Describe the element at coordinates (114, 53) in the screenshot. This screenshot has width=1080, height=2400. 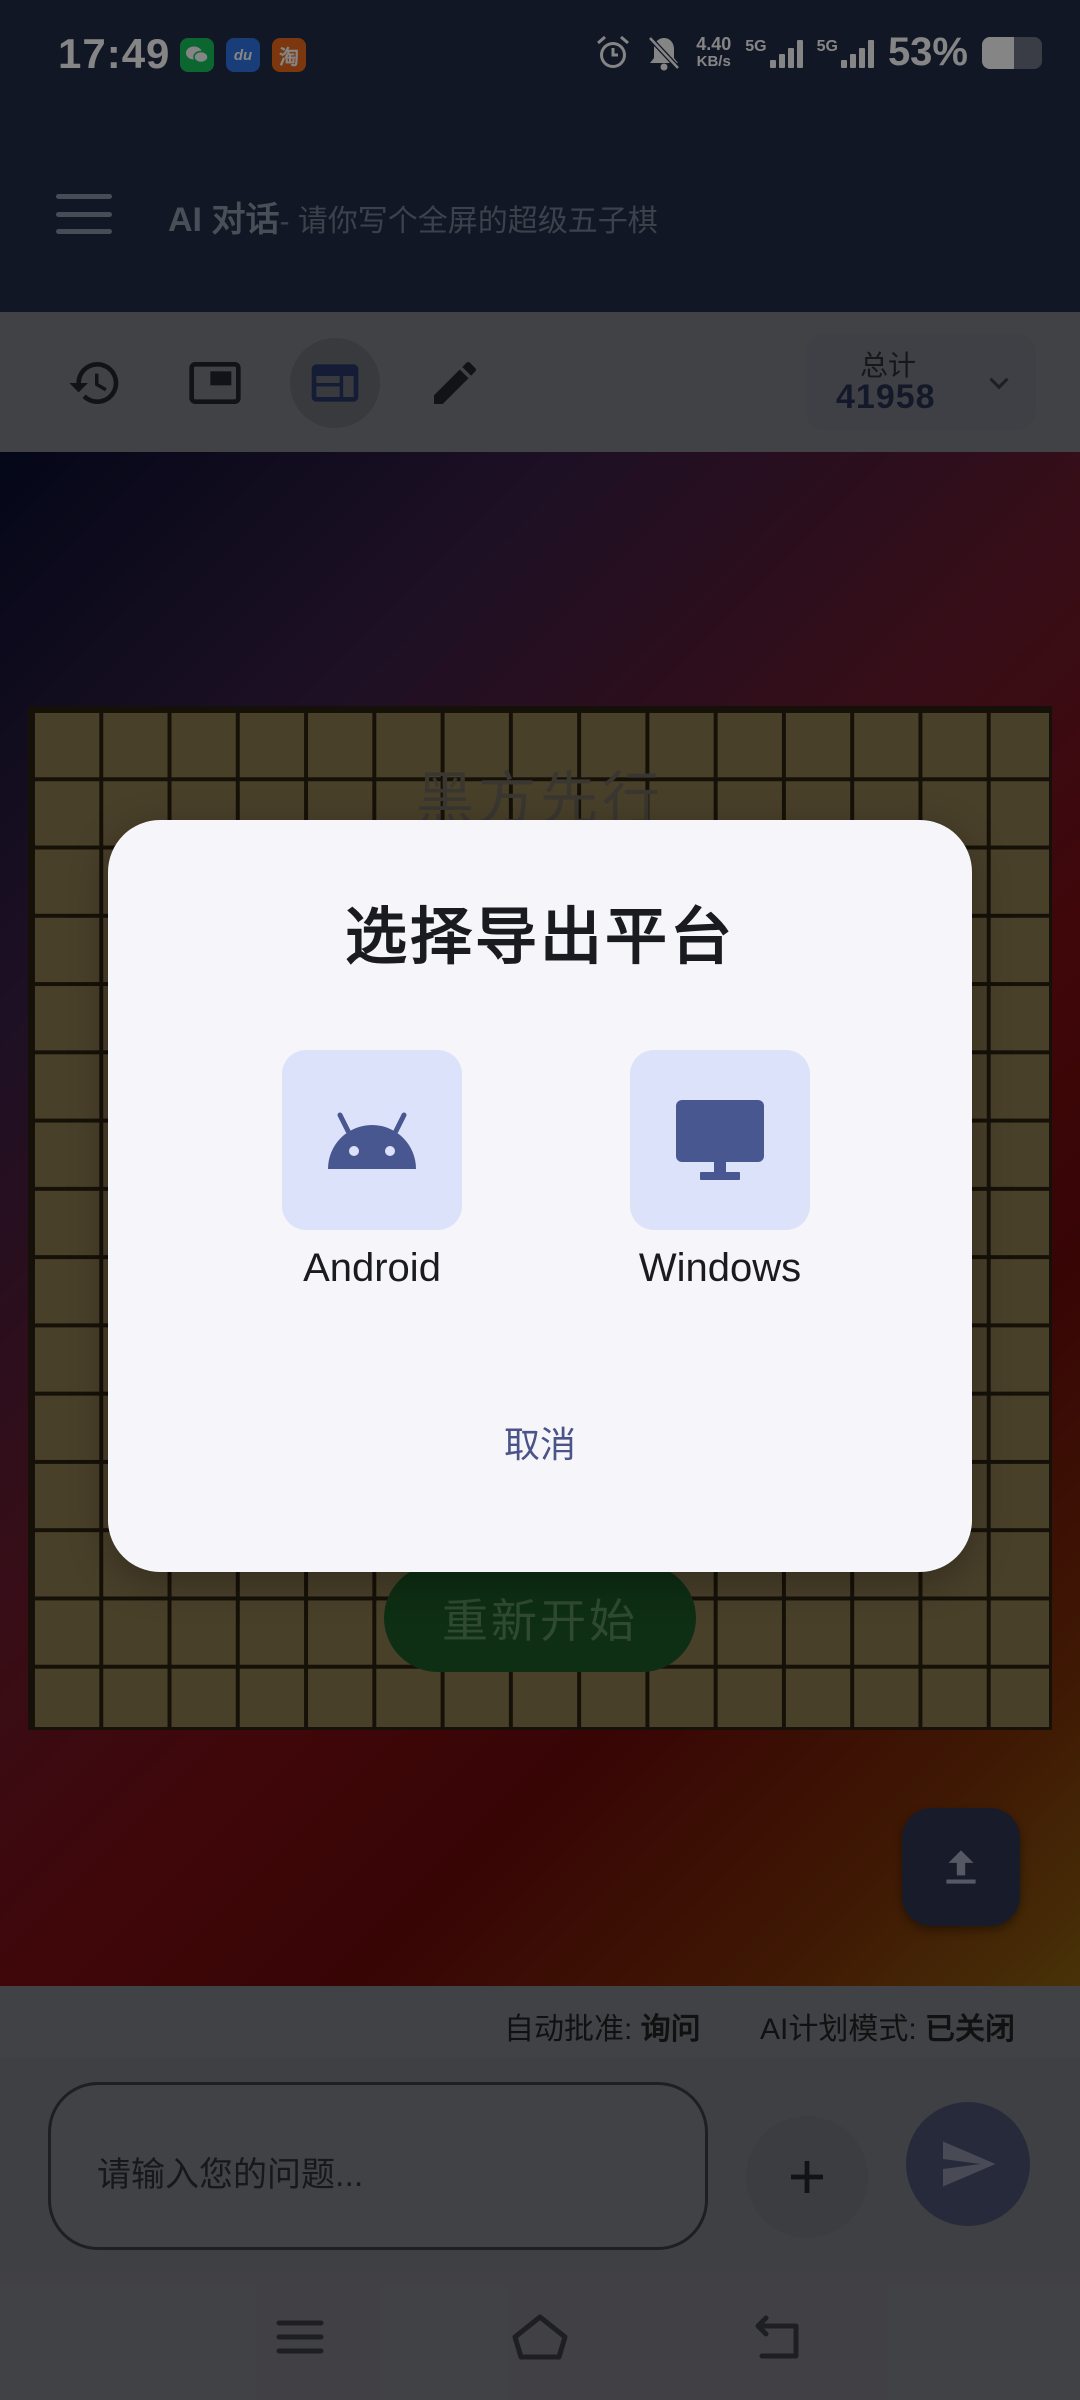
I see `status-time: 17:49` at that location.